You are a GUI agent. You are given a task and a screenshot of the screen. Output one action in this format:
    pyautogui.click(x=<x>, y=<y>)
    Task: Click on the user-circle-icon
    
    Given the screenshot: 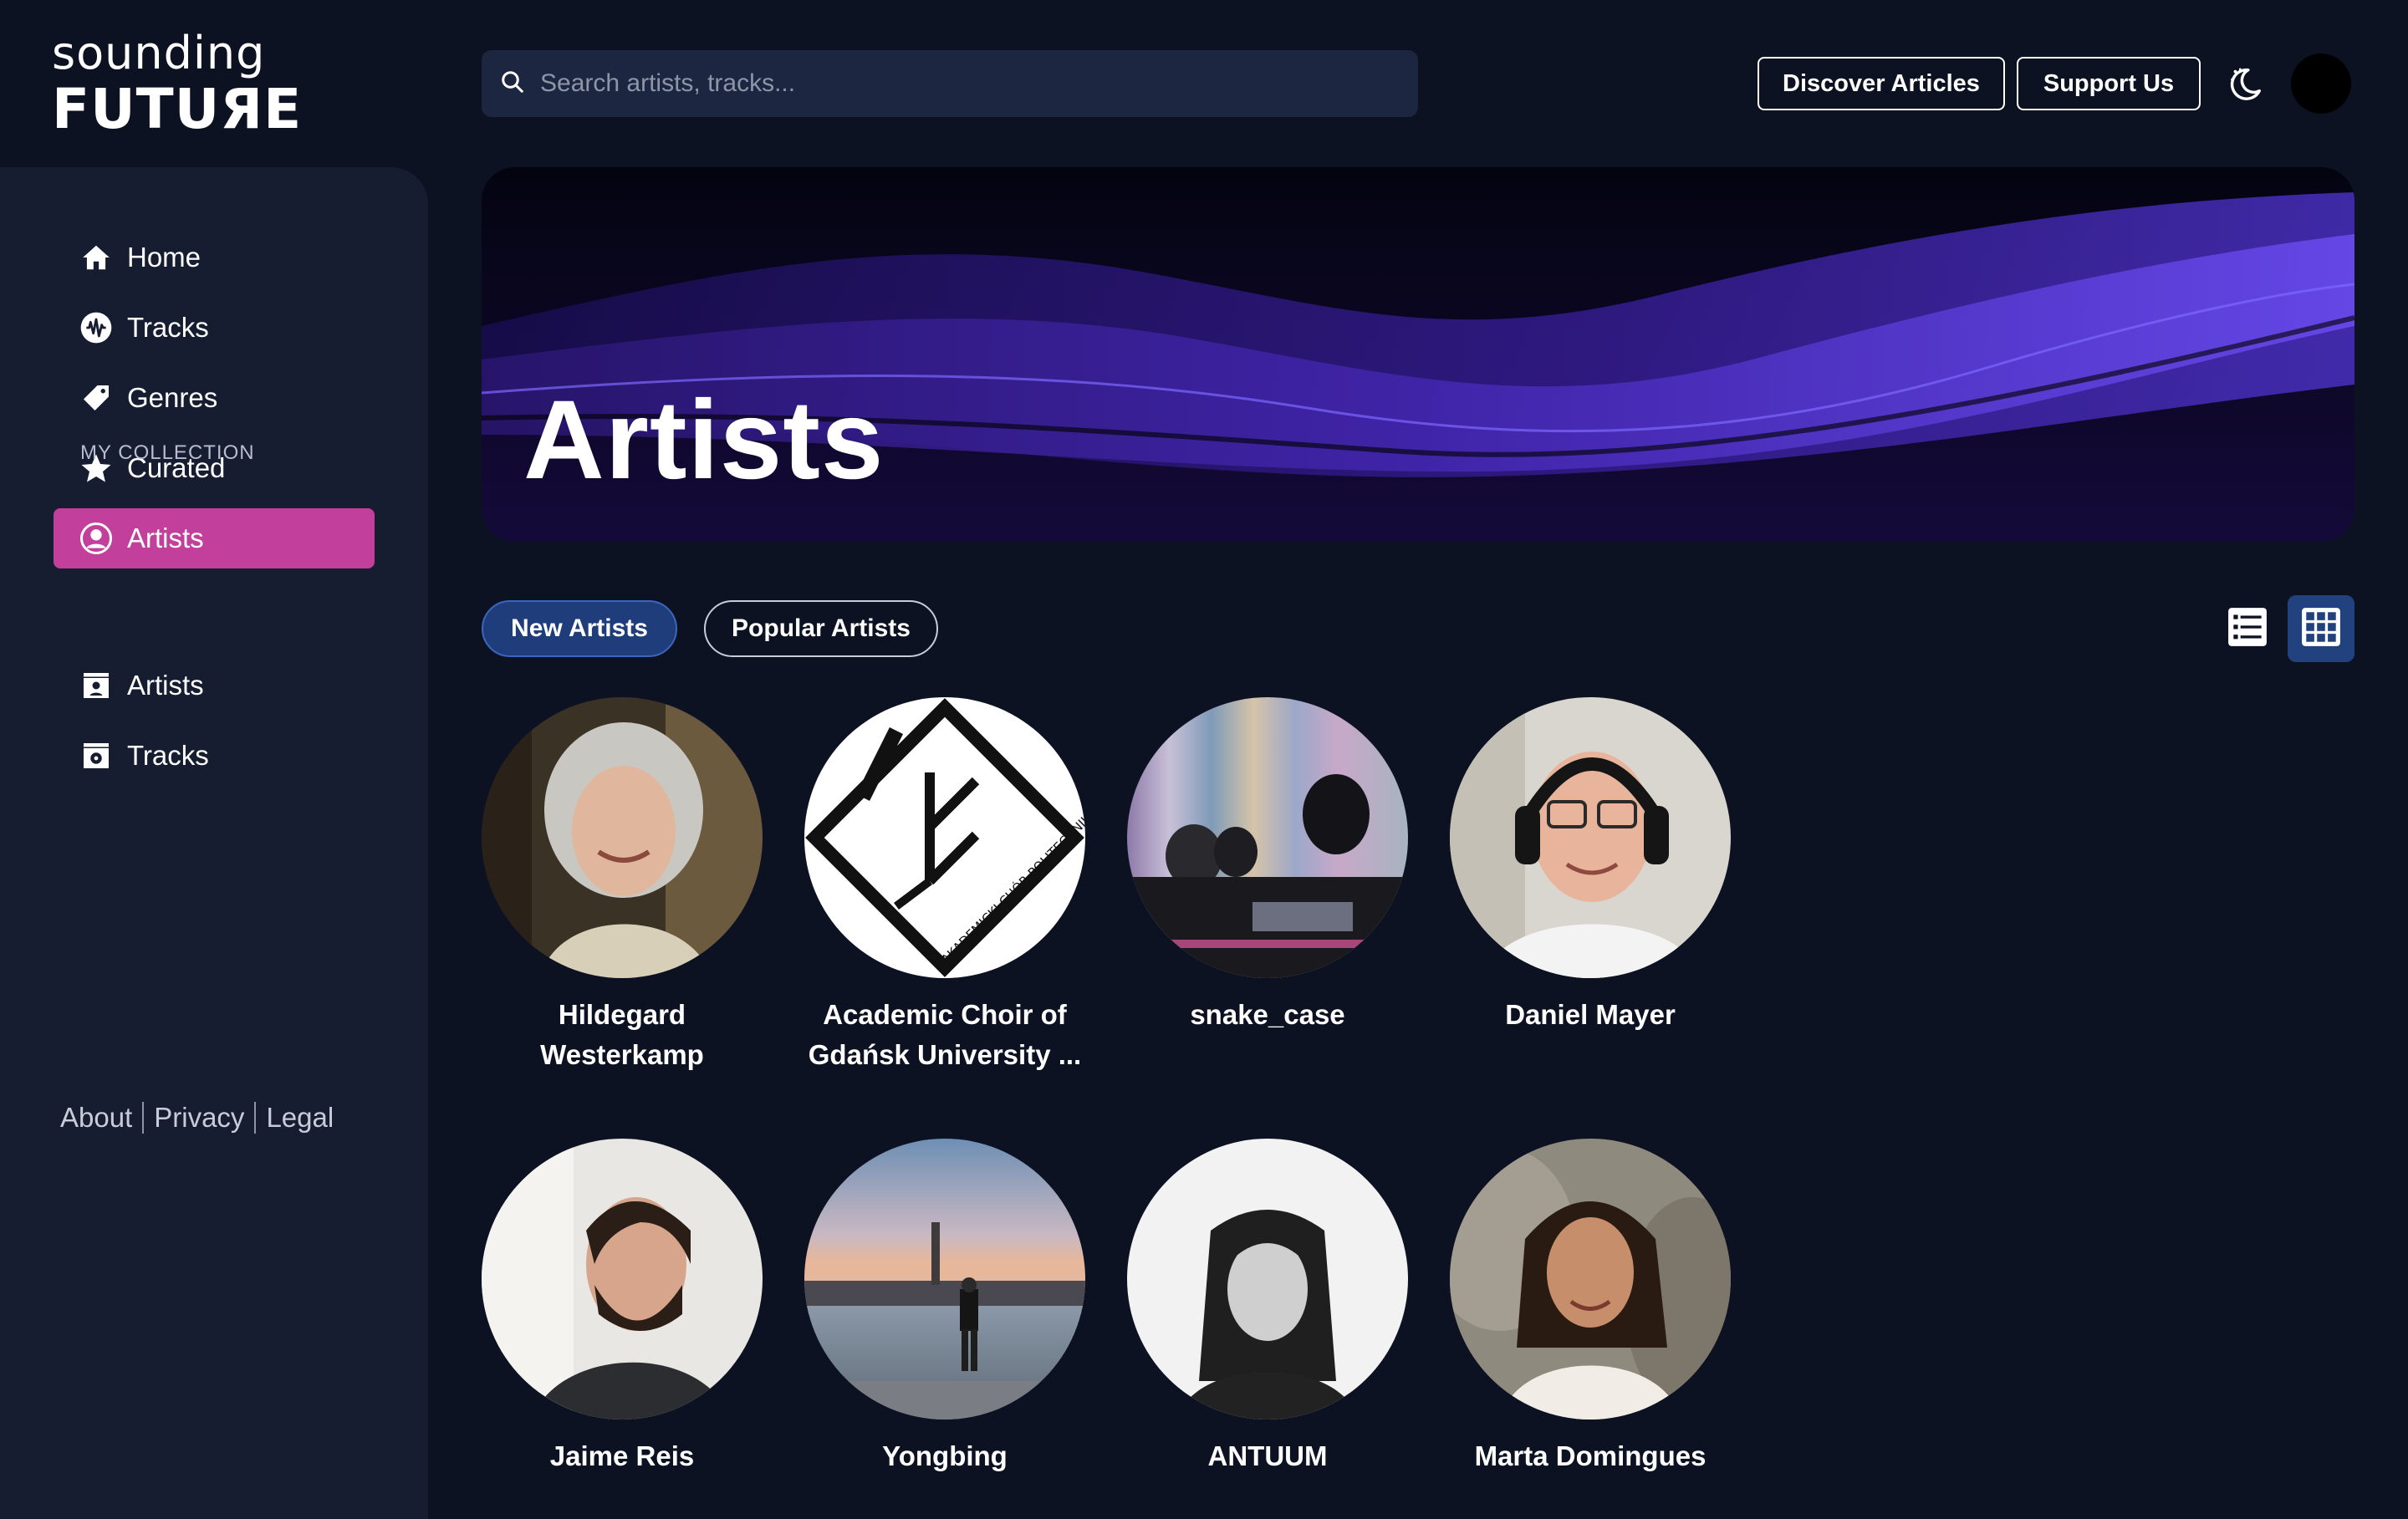 What is the action you would take?
    pyautogui.click(x=97, y=538)
    